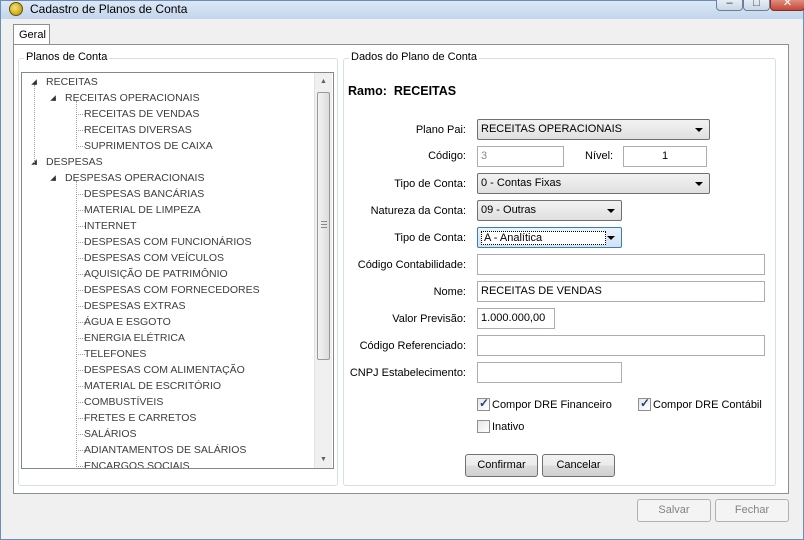 This screenshot has height=540, width=804. What do you see at coordinates (447, 156) in the screenshot?
I see `codigo-label: Código:` at bounding box center [447, 156].